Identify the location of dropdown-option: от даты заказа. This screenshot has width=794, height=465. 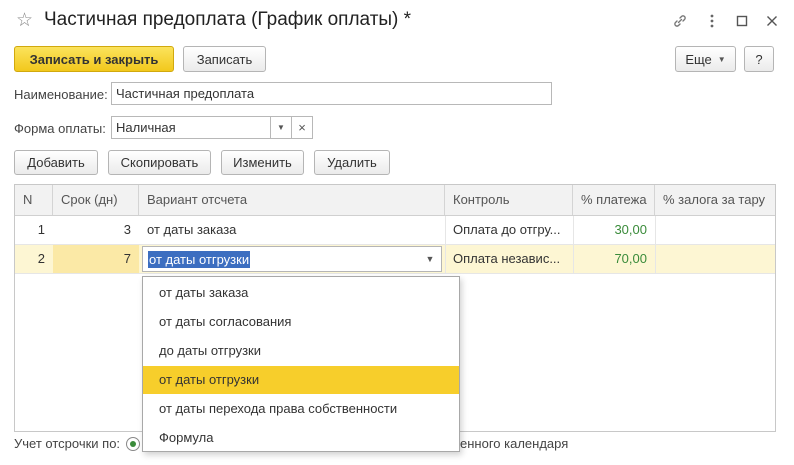
(301, 293).